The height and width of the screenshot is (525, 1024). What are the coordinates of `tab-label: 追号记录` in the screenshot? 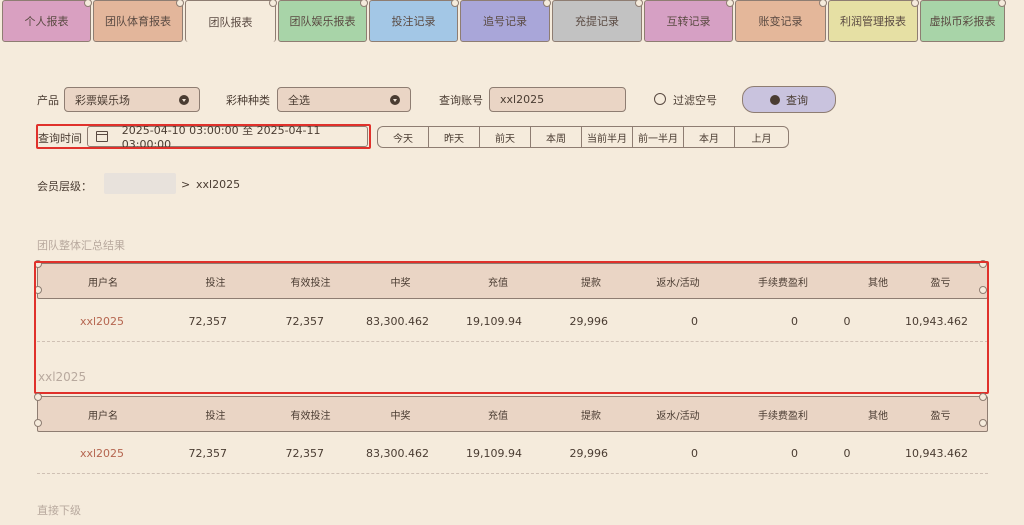 It's located at (505, 21).